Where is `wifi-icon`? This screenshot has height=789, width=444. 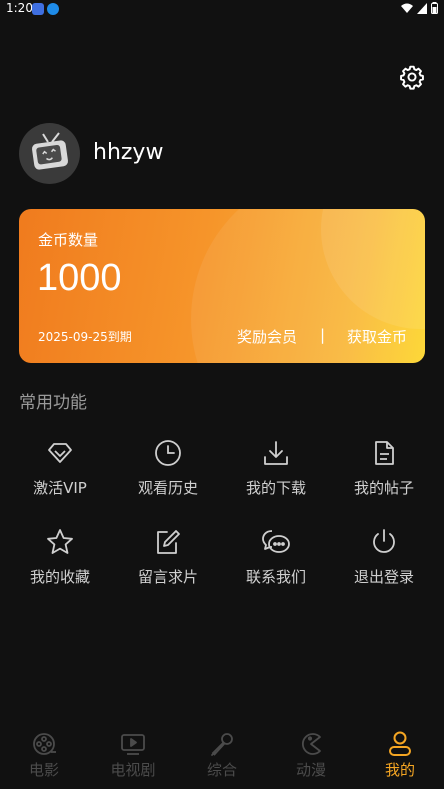
wifi-icon is located at coordinates (407, 8).